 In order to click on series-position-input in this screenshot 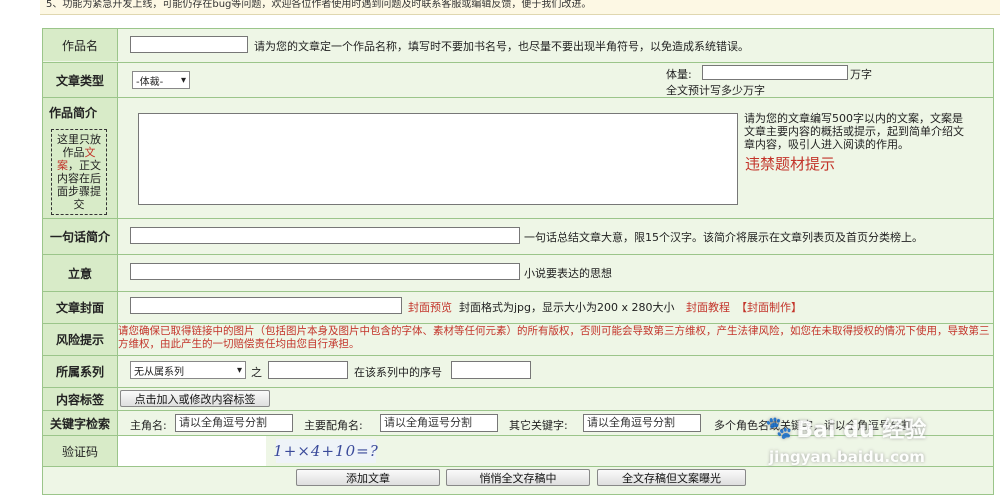, I will do `click(308, 370)`.